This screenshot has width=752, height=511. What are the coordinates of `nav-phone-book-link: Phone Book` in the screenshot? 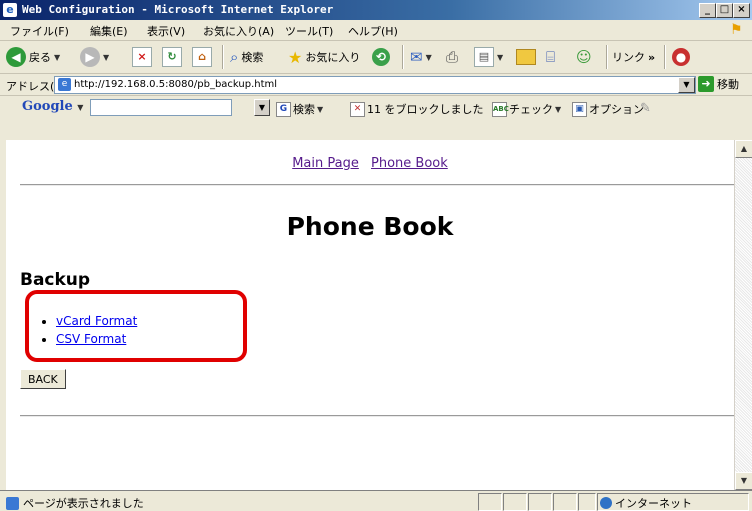 It's located at (409, 163).